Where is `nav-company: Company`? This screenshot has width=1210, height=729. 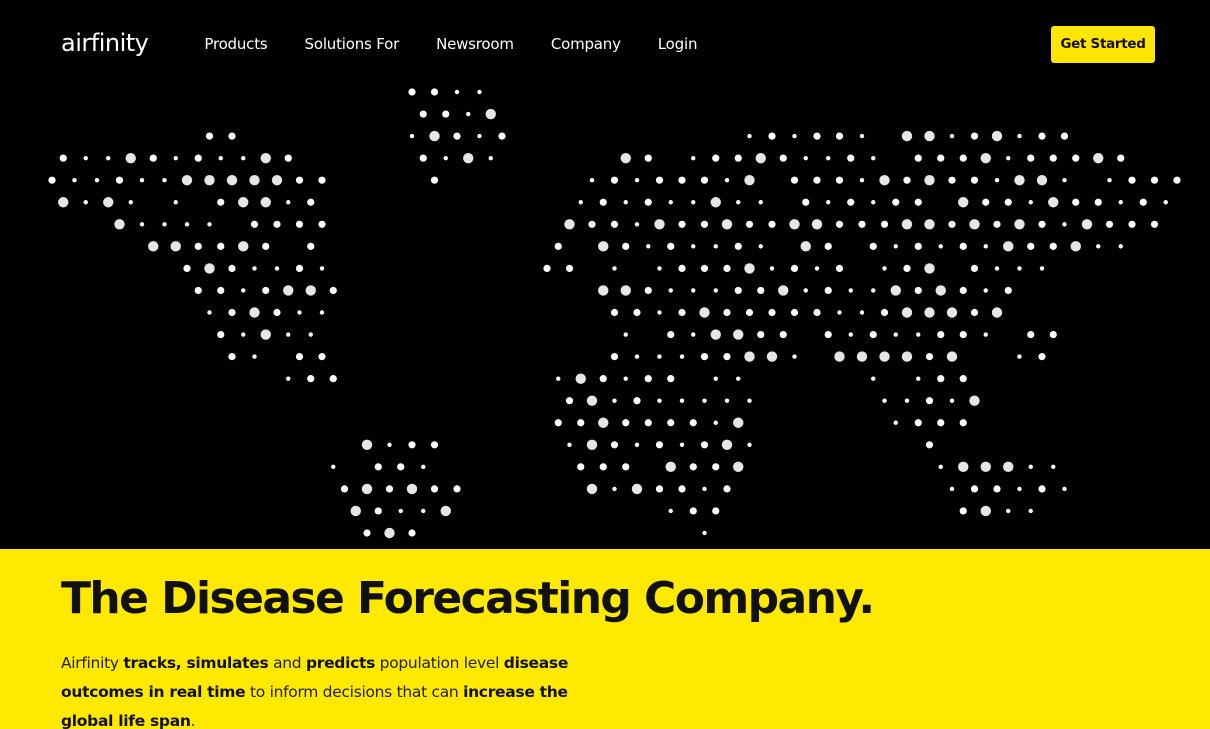
nav-company: Company is located at coordinates (586, 44).